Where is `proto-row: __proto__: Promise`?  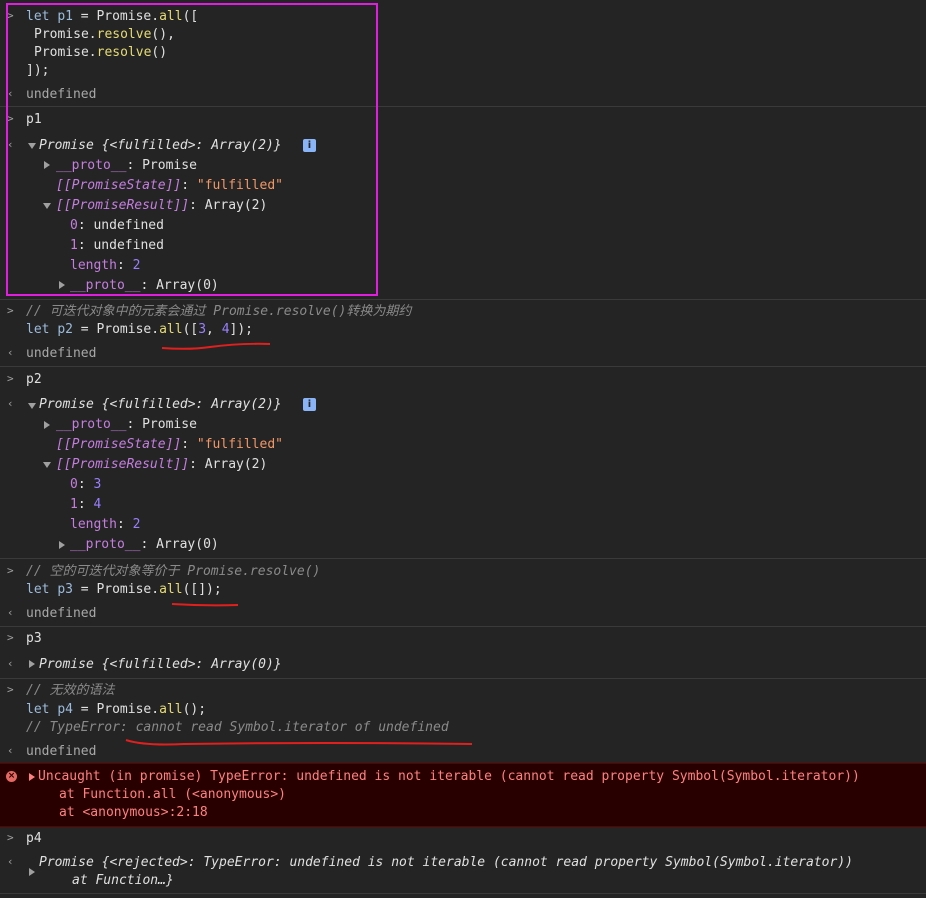 proto-row: __proto__: Promise is located at coordinates (126, 425).